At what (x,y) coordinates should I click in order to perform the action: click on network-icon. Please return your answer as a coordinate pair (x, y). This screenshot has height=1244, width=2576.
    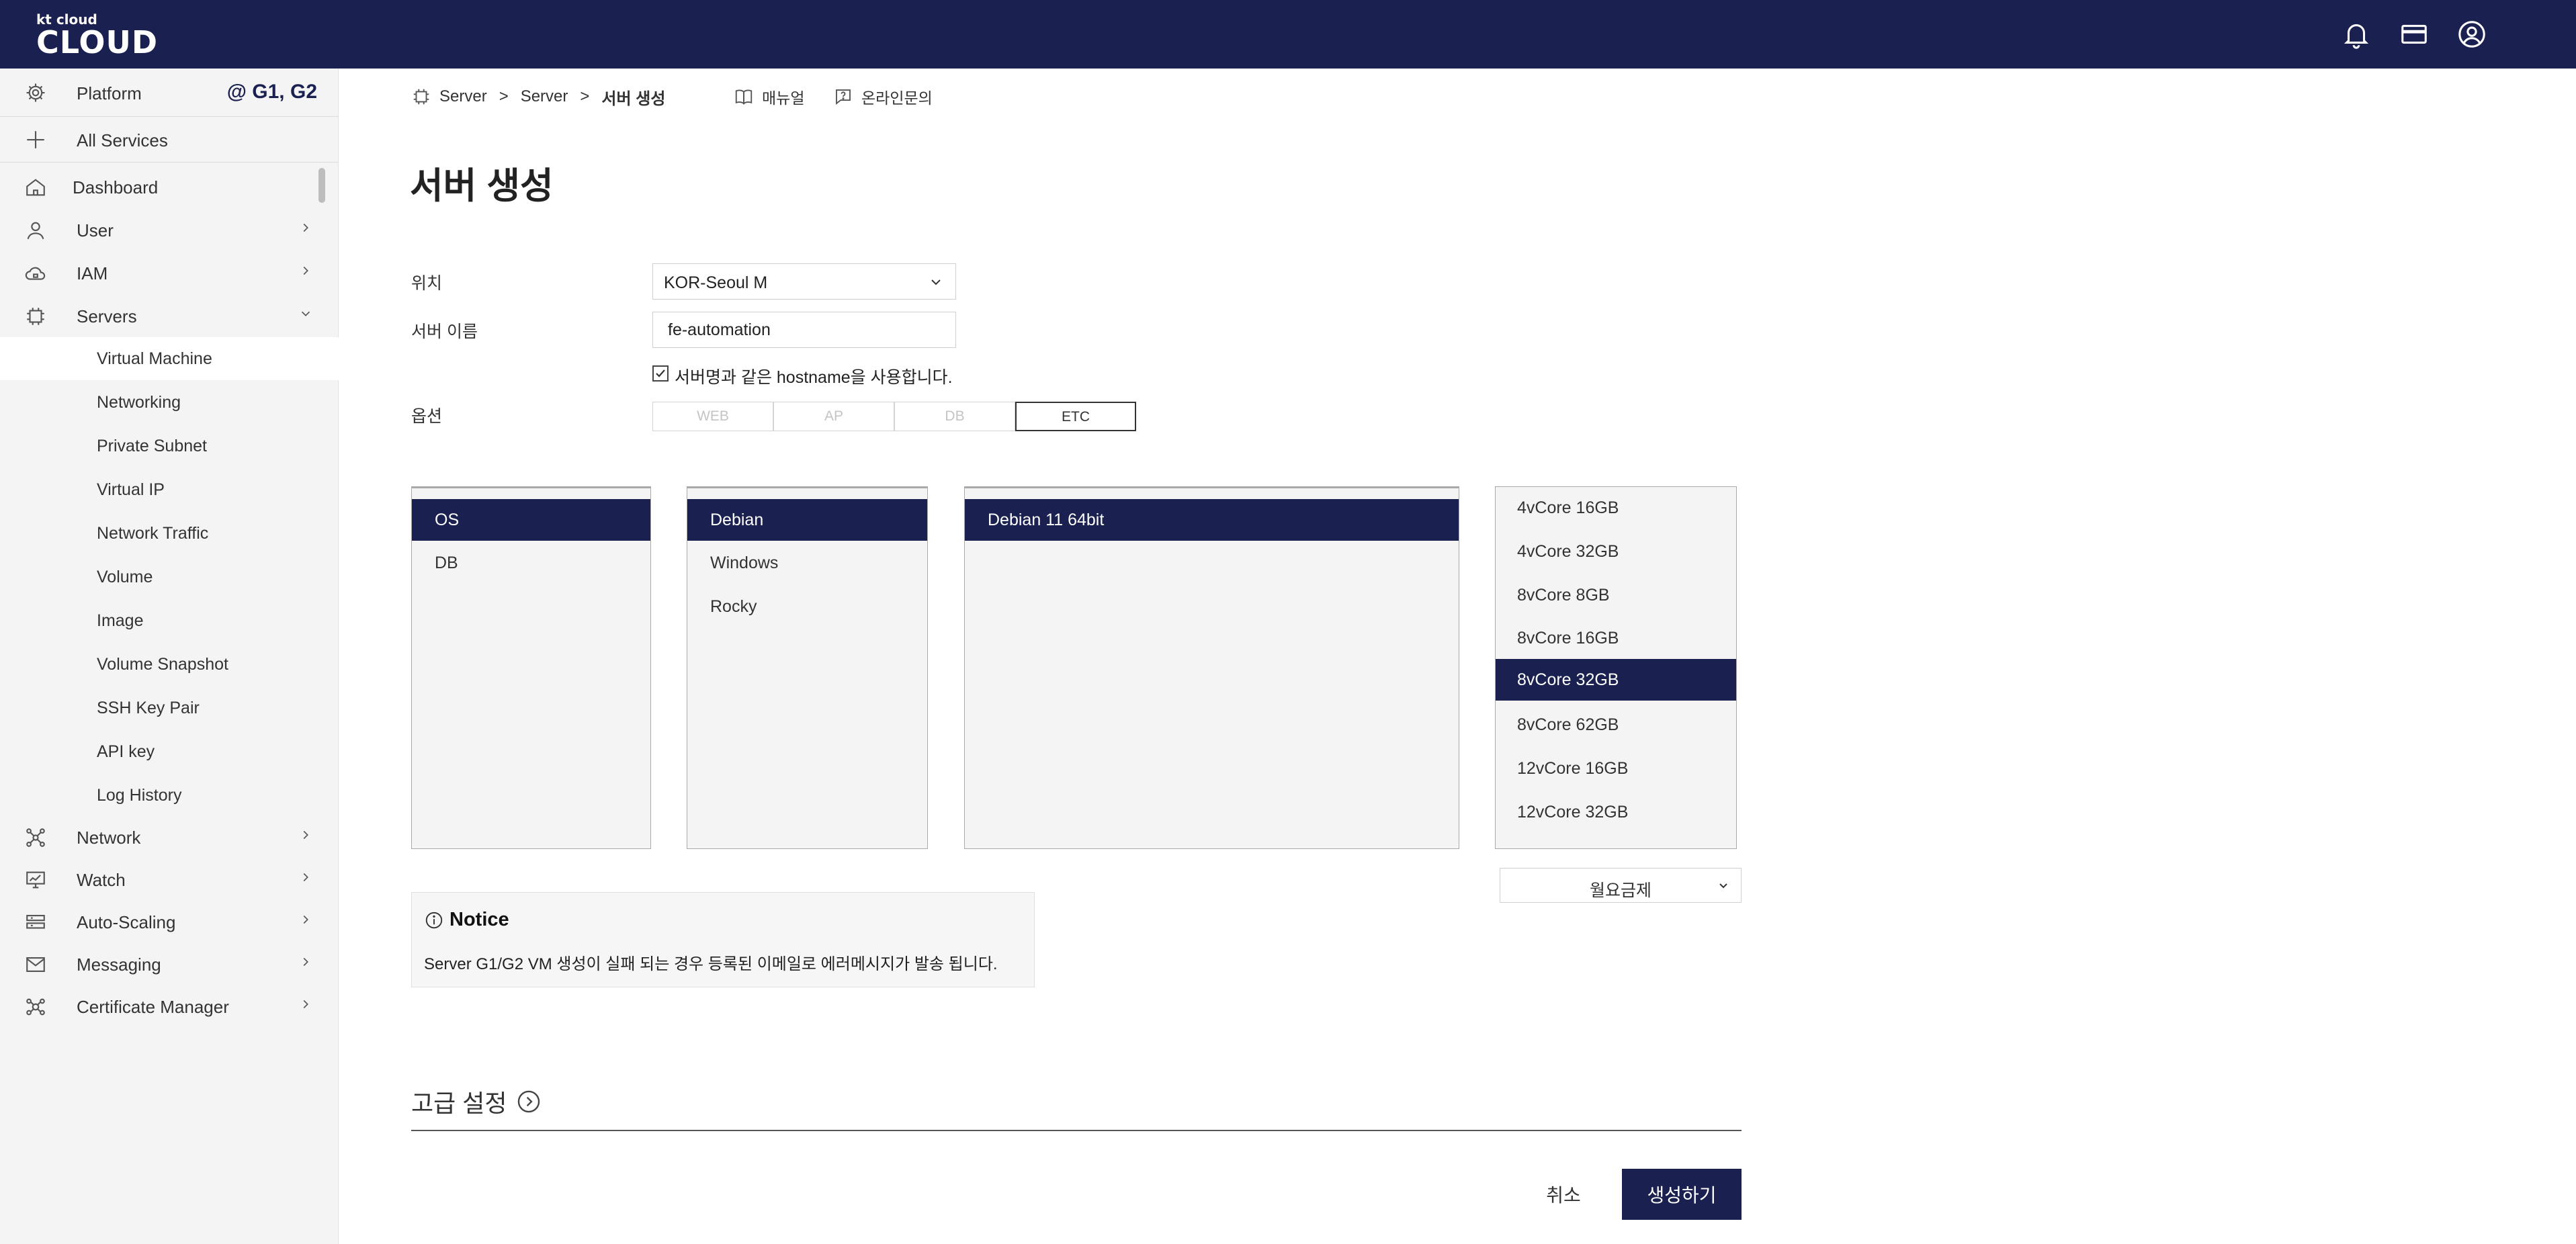
    Looking at the image, I should click on (35, 837).